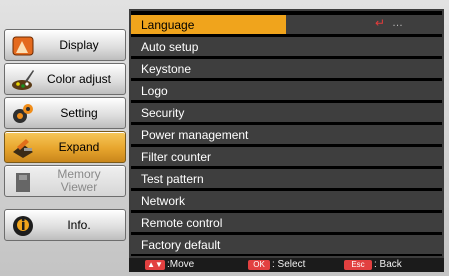 The height and width of the screenshot is (276, 449). What do you see at coordinates (176, 157) in the screenshot?
I see `menu-item-label: Filter counter` at bounding box center [176, 157].